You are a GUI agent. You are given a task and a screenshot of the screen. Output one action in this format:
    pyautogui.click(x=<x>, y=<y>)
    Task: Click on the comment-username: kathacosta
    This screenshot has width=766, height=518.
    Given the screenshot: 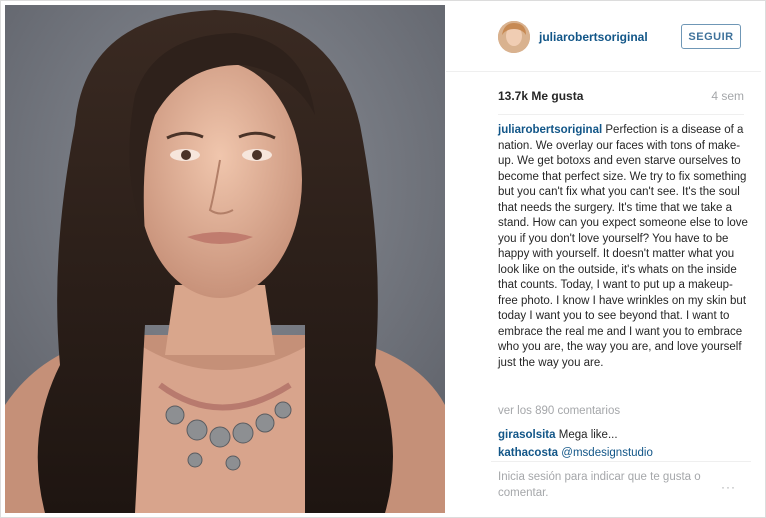 What is the action you would take?
    pyautogui.click(x=528, y=453)
    